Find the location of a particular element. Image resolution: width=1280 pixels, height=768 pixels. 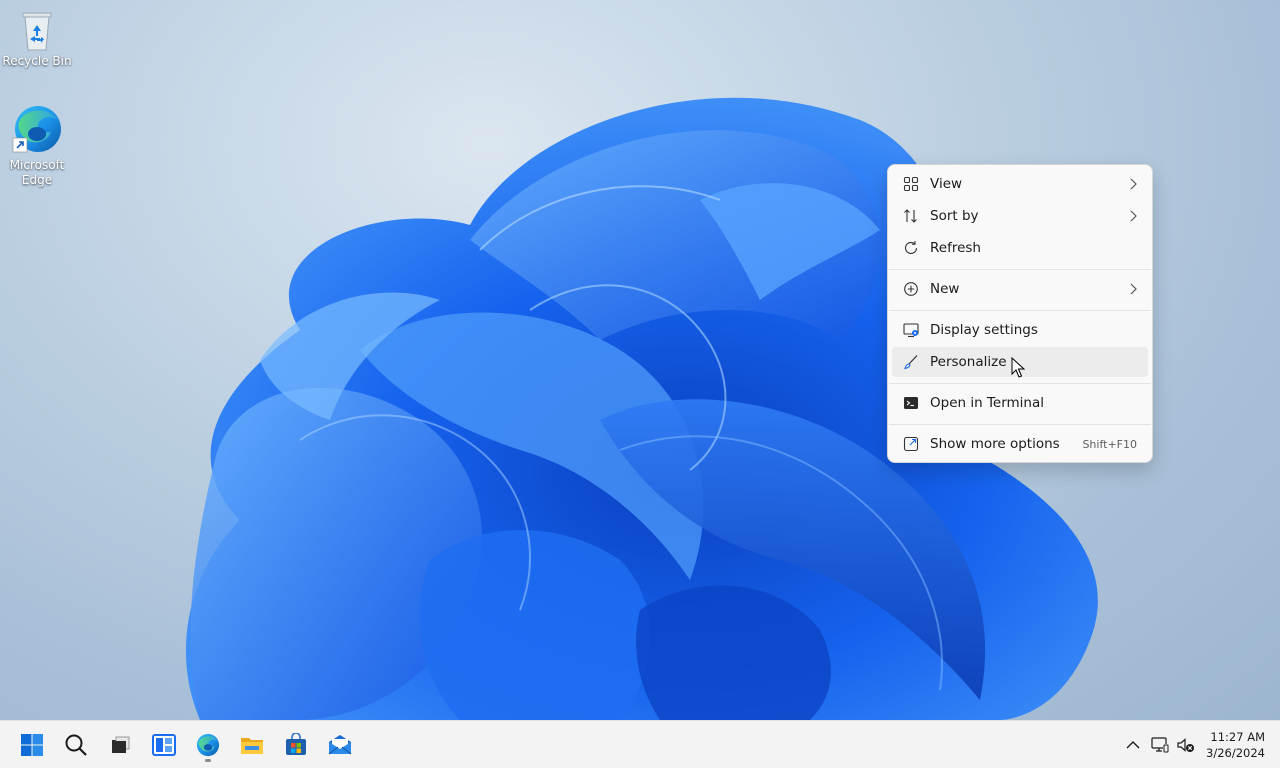

edge-label-line2: Edge is located at coordinates (37, 180).